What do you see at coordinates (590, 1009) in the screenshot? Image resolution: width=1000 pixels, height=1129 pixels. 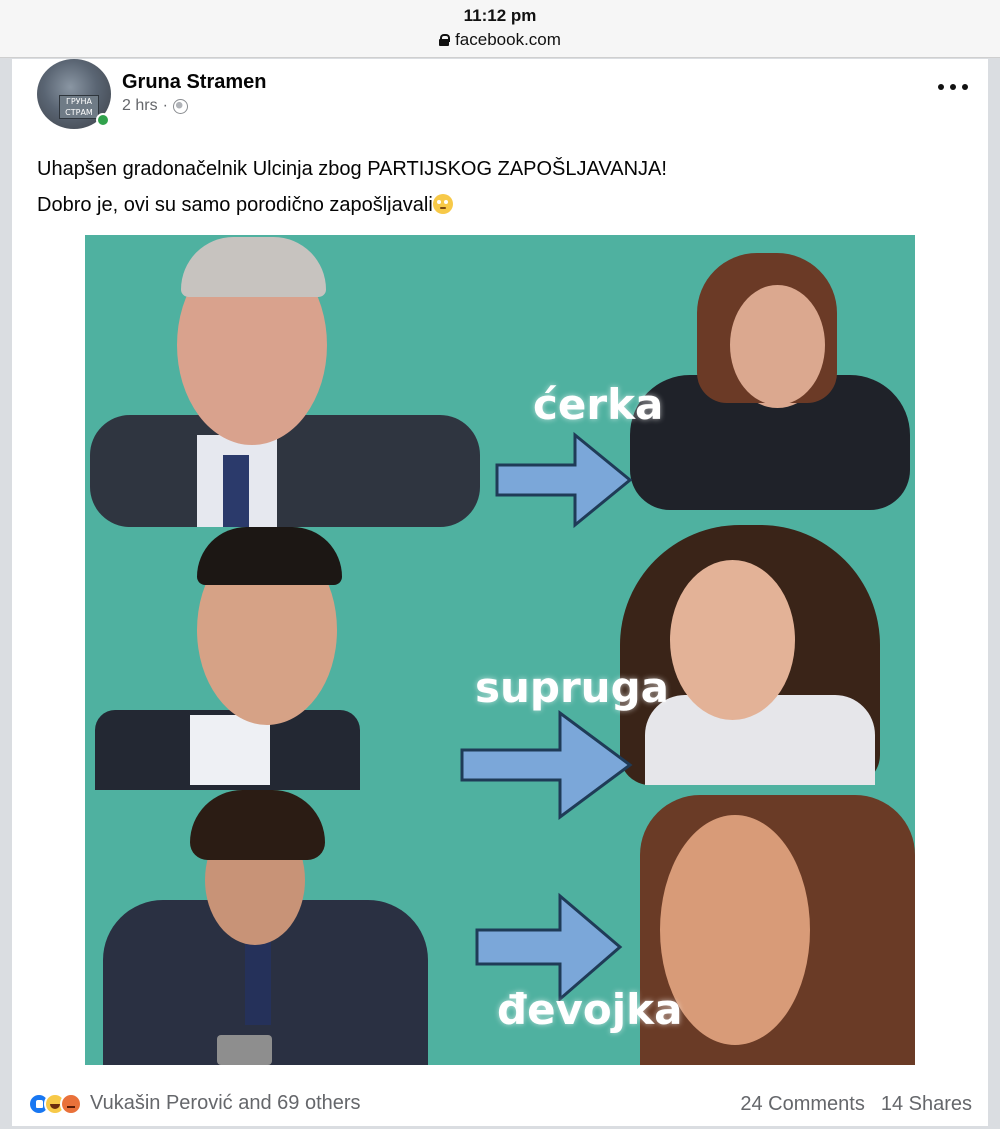 I see `label-devojka: đevojka` at bounding box center [590, 1009].